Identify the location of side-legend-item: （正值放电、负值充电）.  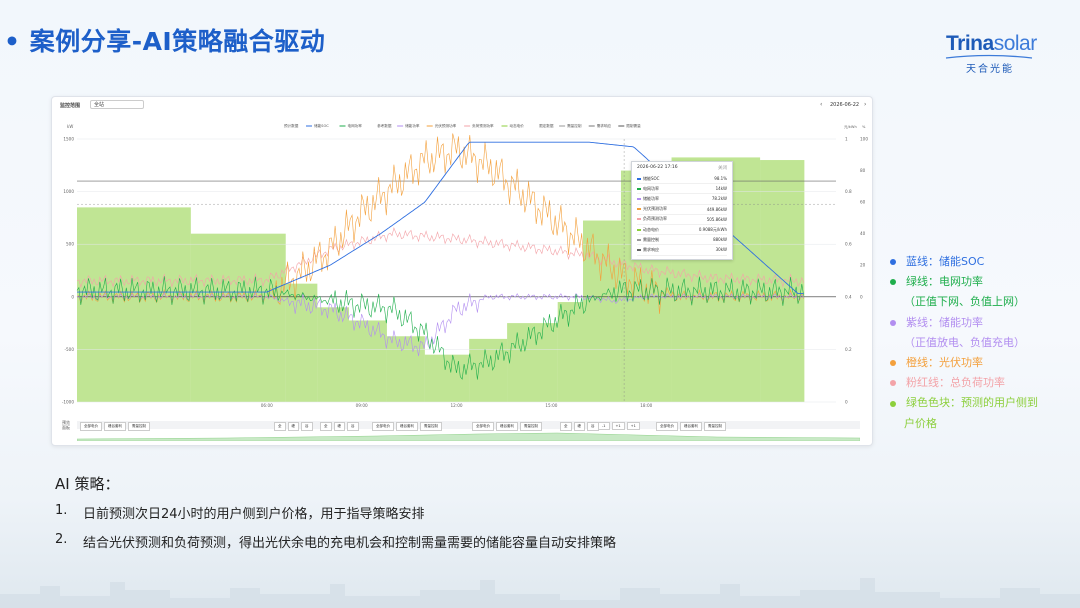
(975, 343).